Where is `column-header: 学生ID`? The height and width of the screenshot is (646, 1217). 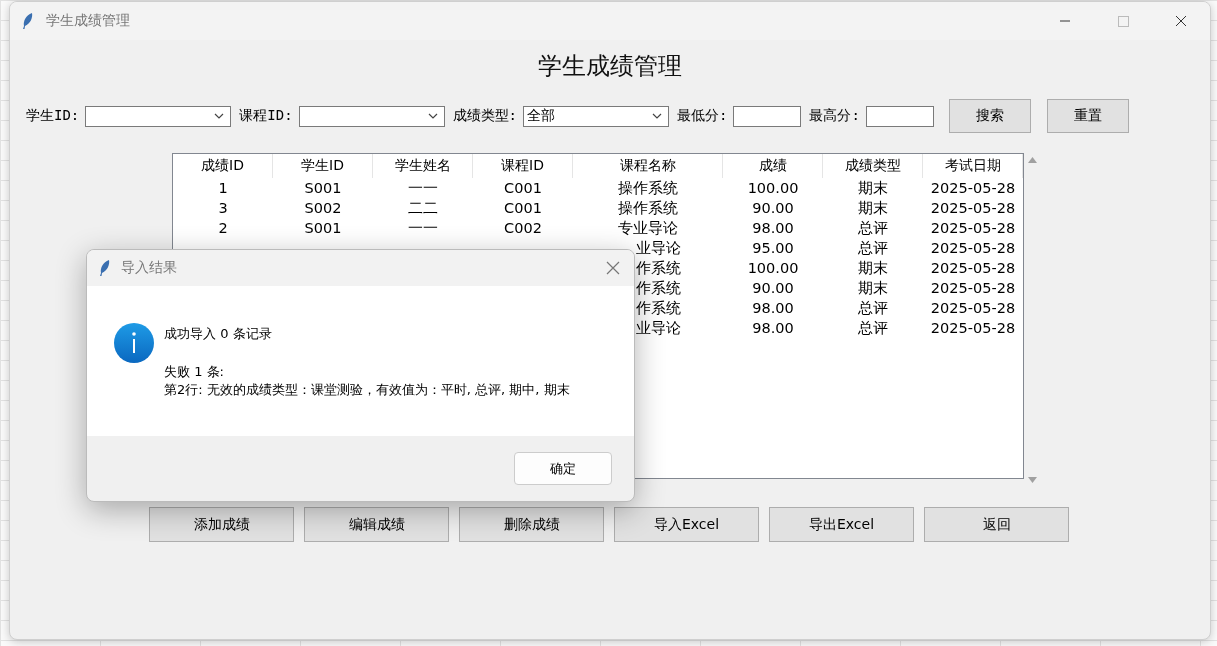
column-header: 学生ID is located at coordinates (323, 166).